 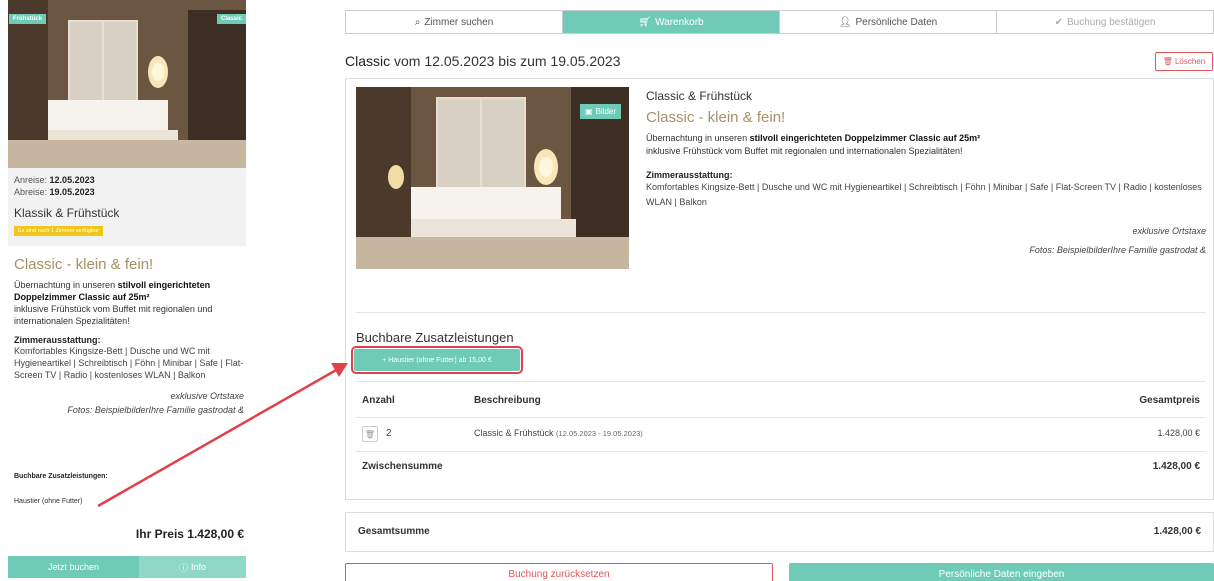 I want to click on delete-label: Löschen, so click(x=1190, y=61).